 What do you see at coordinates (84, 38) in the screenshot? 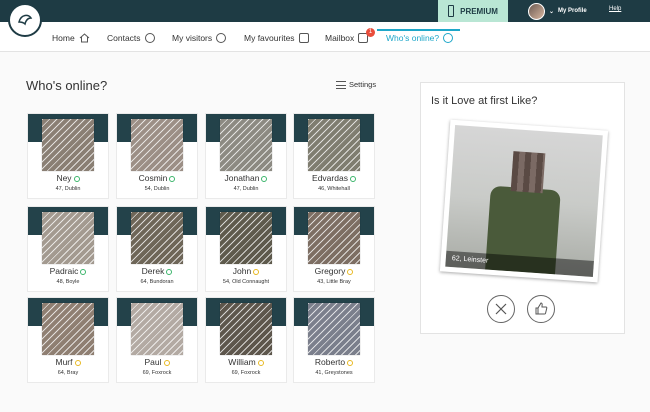
I see `home-icon` at bounding box center [84, 38].